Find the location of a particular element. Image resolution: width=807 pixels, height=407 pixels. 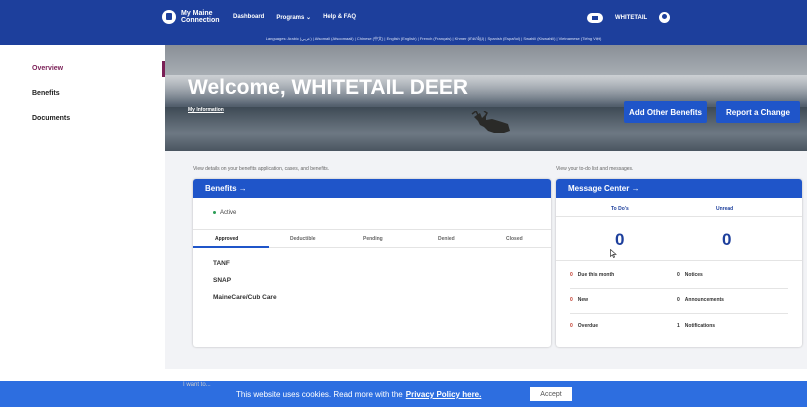

nav-programs: Programs ⌄ is located at coordinates (293, 17).